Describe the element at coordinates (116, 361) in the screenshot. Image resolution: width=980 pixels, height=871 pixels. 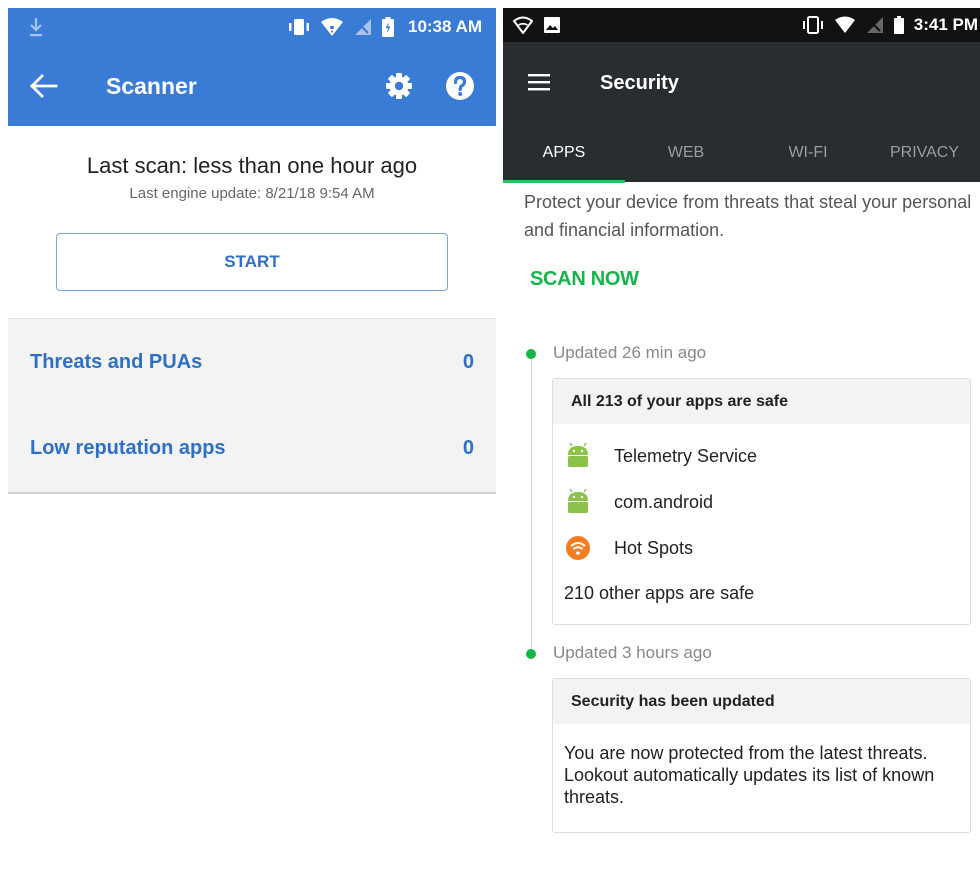
I see `threats-label: Threats and PUAs` at that location.